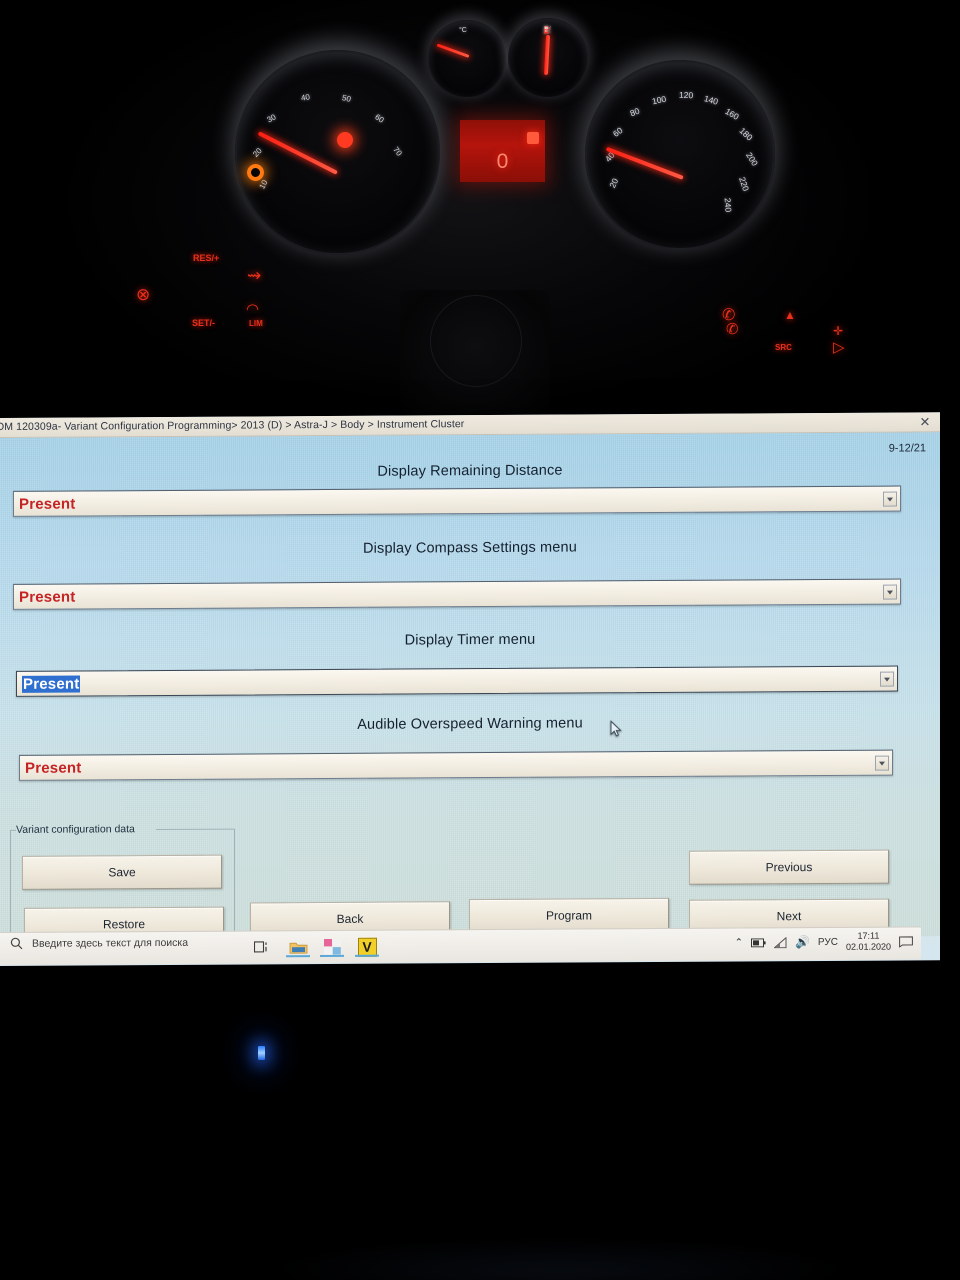 The image size is (960, 1280). What do you see at coordinates (732, 329) in the screenshot?
I see `phone-end-icon: ✆` at bounding box center [732, 329].